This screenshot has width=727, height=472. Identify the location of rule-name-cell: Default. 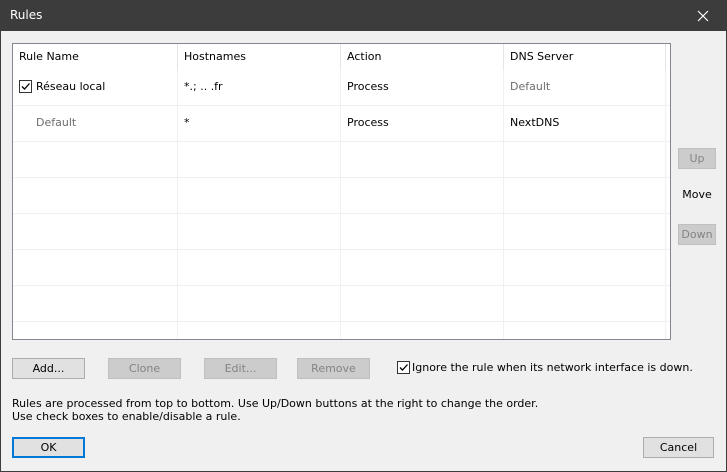
(95, 124).